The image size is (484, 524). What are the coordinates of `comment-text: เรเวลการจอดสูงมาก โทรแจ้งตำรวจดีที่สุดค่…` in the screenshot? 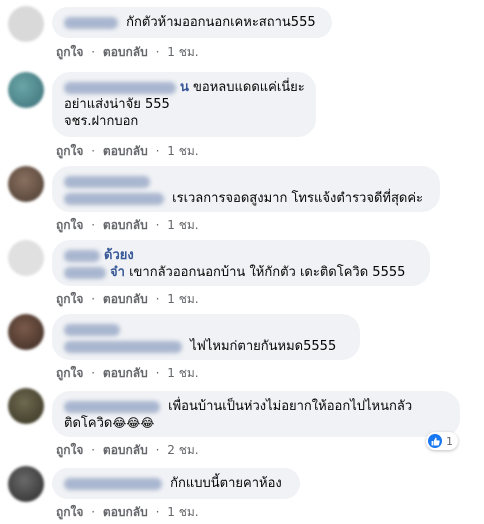 It's located at (298, 198).